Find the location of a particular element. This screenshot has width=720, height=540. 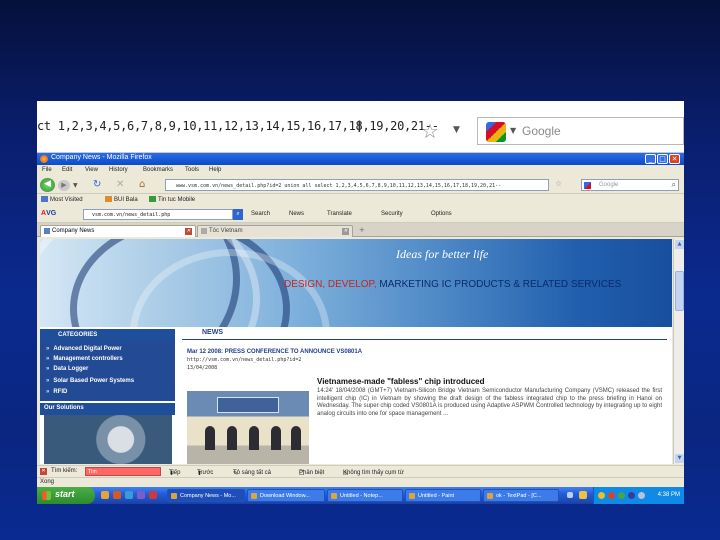

clock: 4:38 PM is located at coordinates (669, 495).